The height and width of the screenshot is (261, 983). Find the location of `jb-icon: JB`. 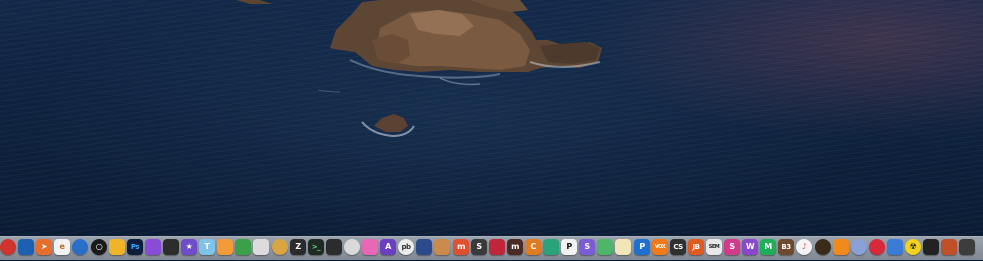

jb-icon: JB is located at coordinates (696, 247).